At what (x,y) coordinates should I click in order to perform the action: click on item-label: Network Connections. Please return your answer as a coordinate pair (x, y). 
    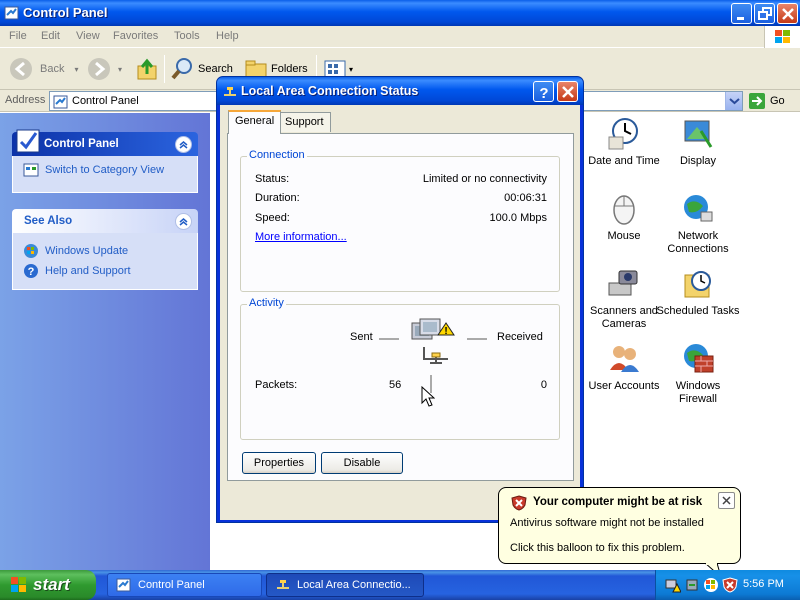
    Looking at the image, I should click on (698, 242).